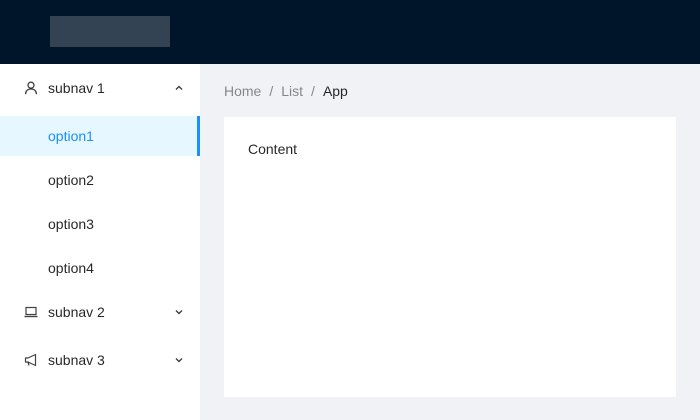  I want to click on menu-item-label: option1, so click(71, 136).